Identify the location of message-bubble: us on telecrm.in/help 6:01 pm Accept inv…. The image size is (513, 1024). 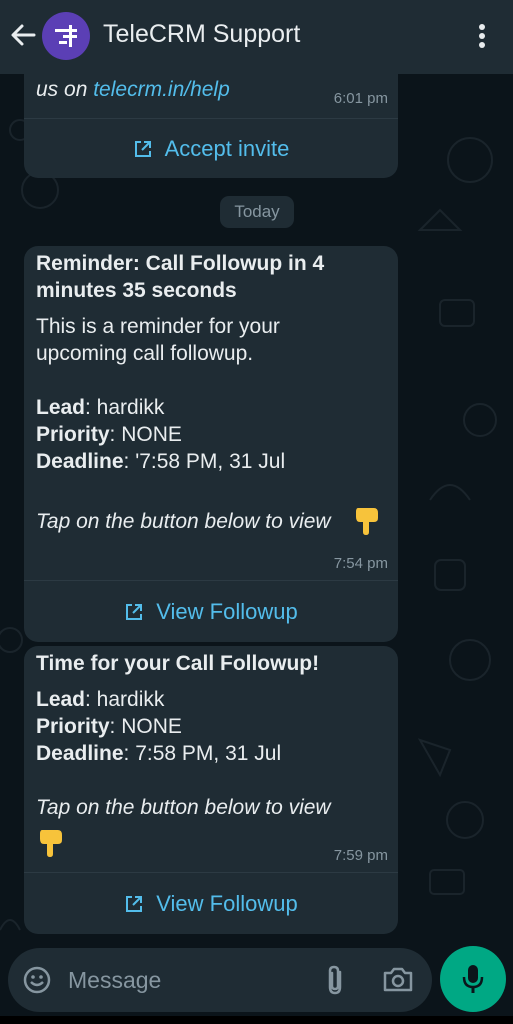
(211, 119).